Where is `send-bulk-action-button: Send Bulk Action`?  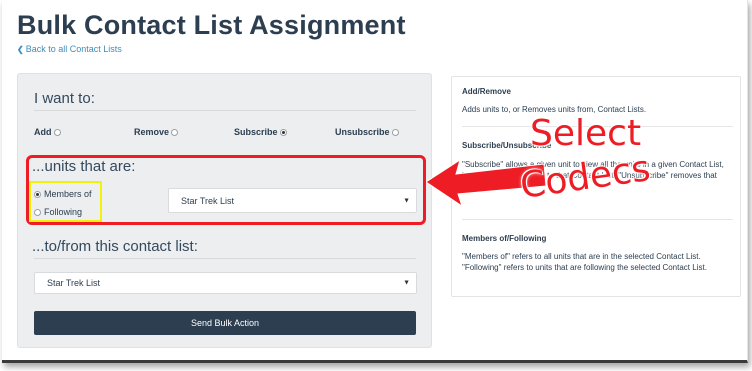 send-bulk-action-button: Send Bulk Action is located at coordinates (225, 323).